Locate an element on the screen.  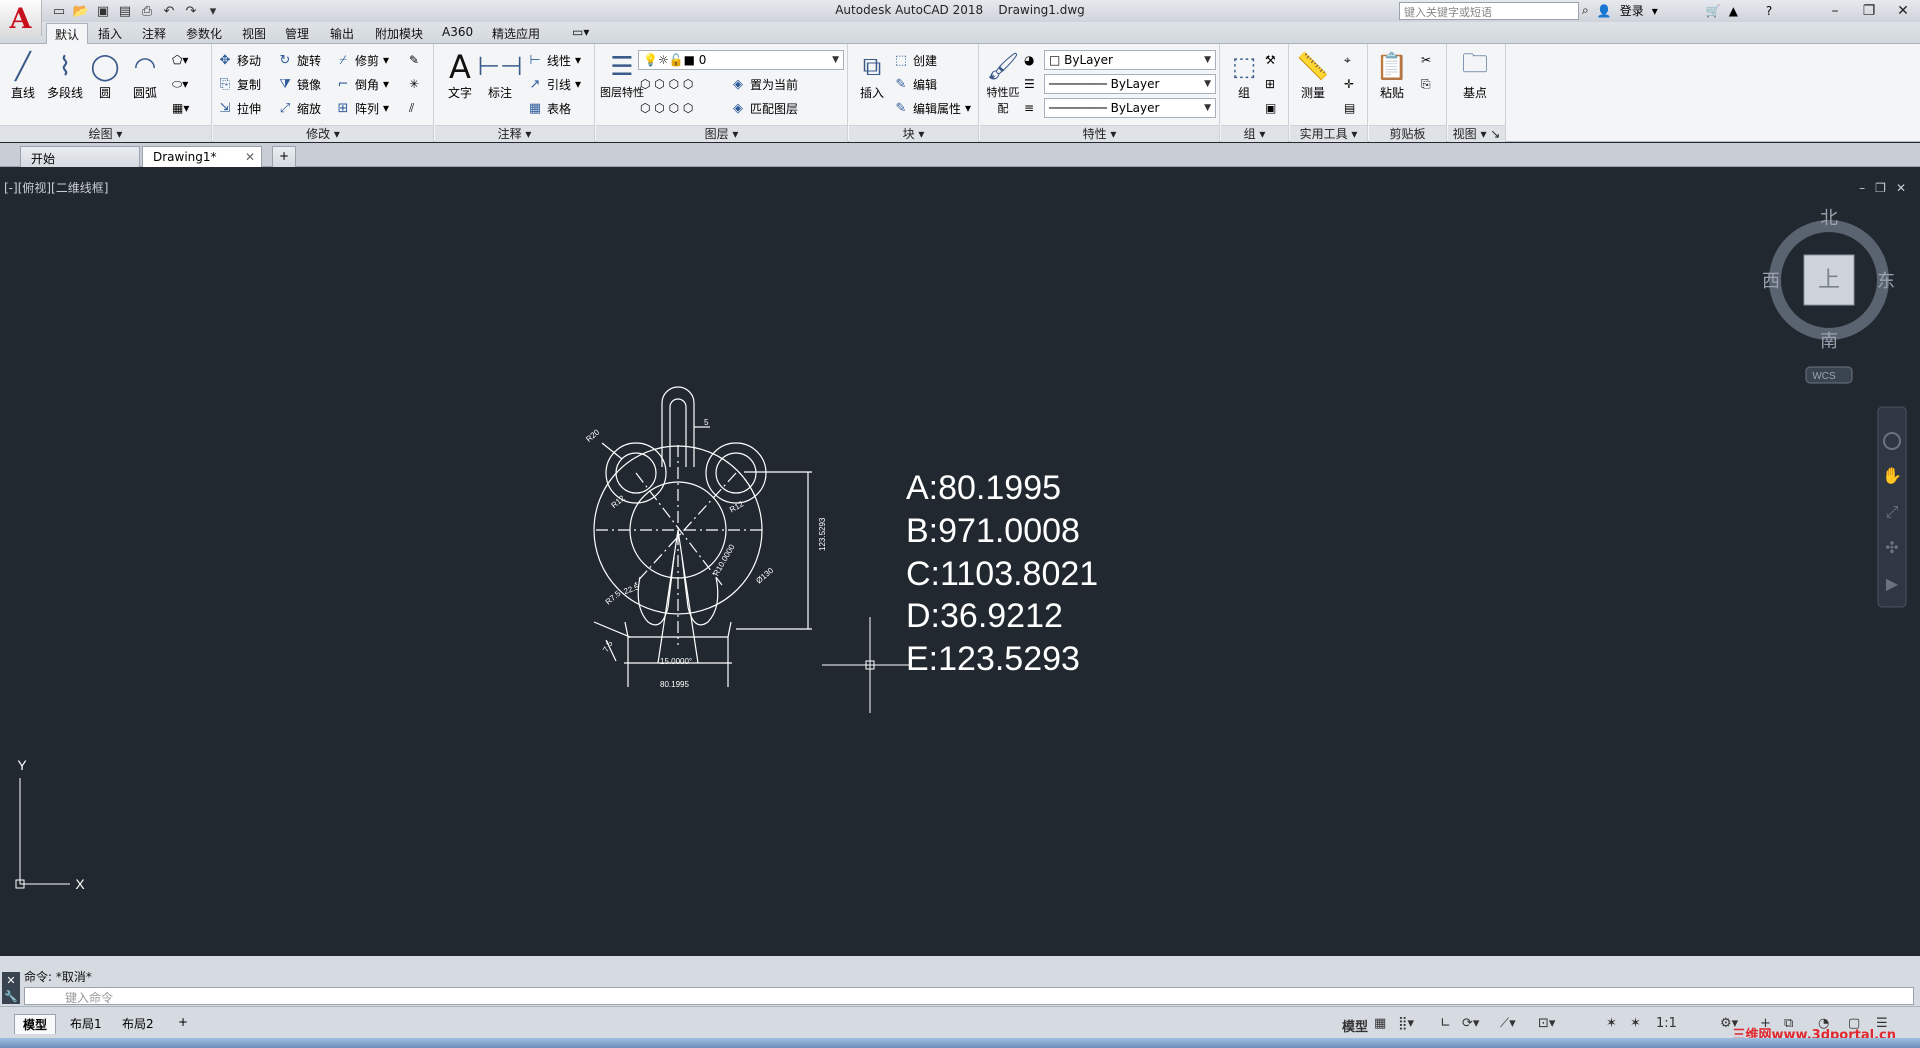
point-icon: ✛ is located at coordinates (1349, 84).